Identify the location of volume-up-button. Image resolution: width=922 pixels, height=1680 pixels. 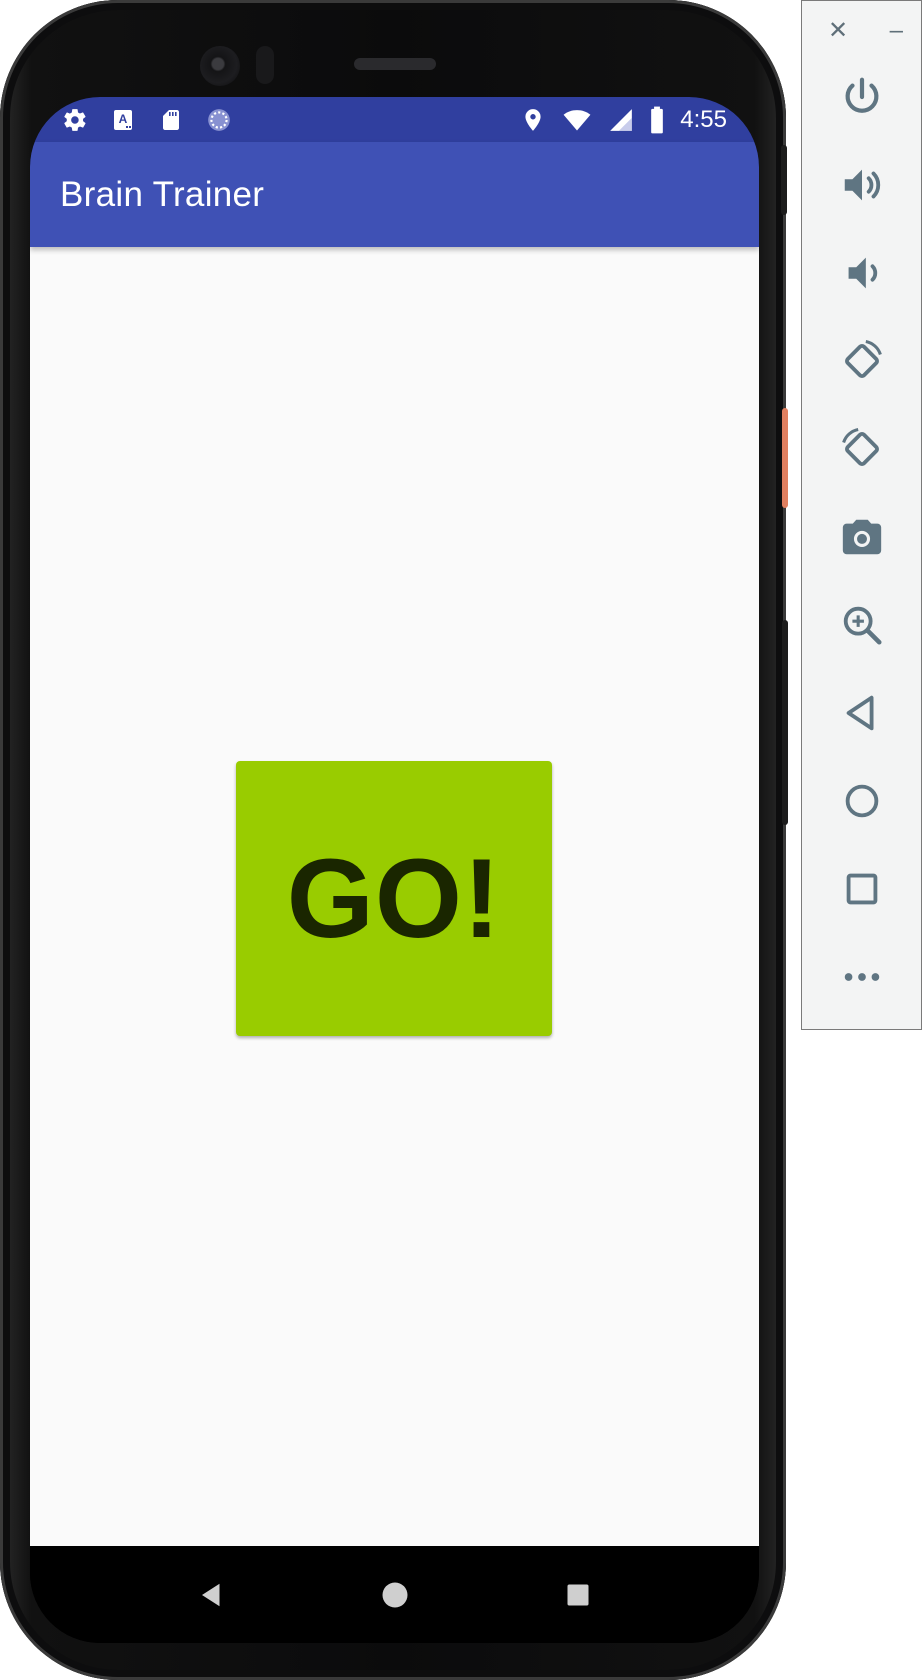
(861, 185).